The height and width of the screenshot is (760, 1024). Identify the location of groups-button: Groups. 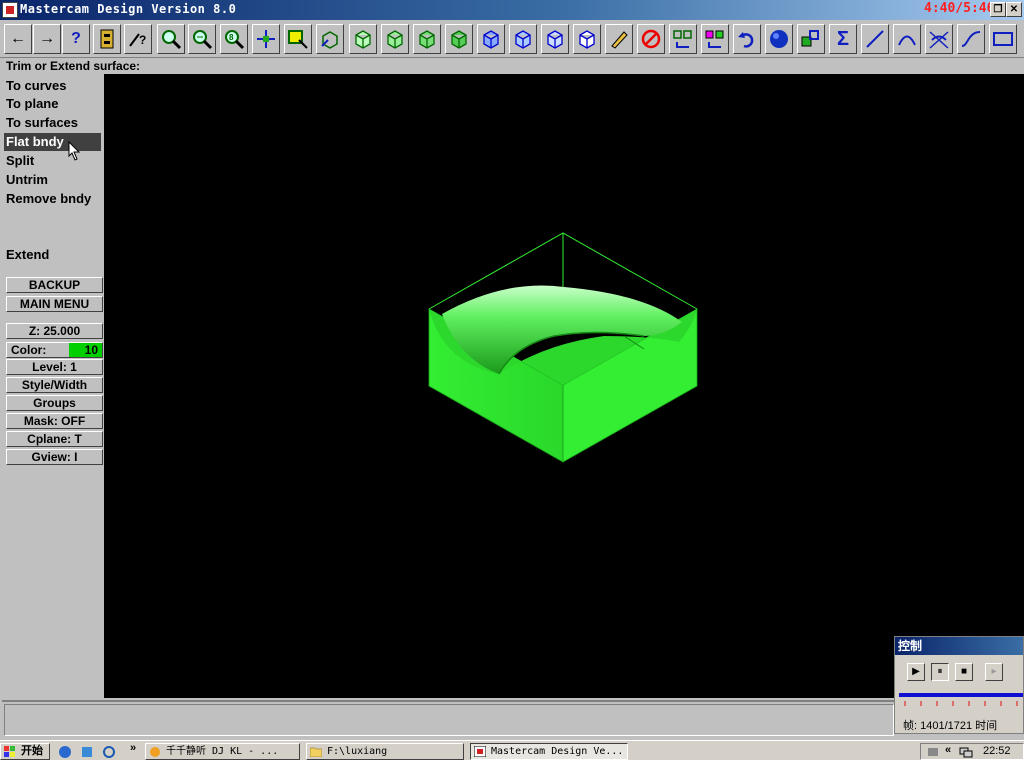
(54, 403).